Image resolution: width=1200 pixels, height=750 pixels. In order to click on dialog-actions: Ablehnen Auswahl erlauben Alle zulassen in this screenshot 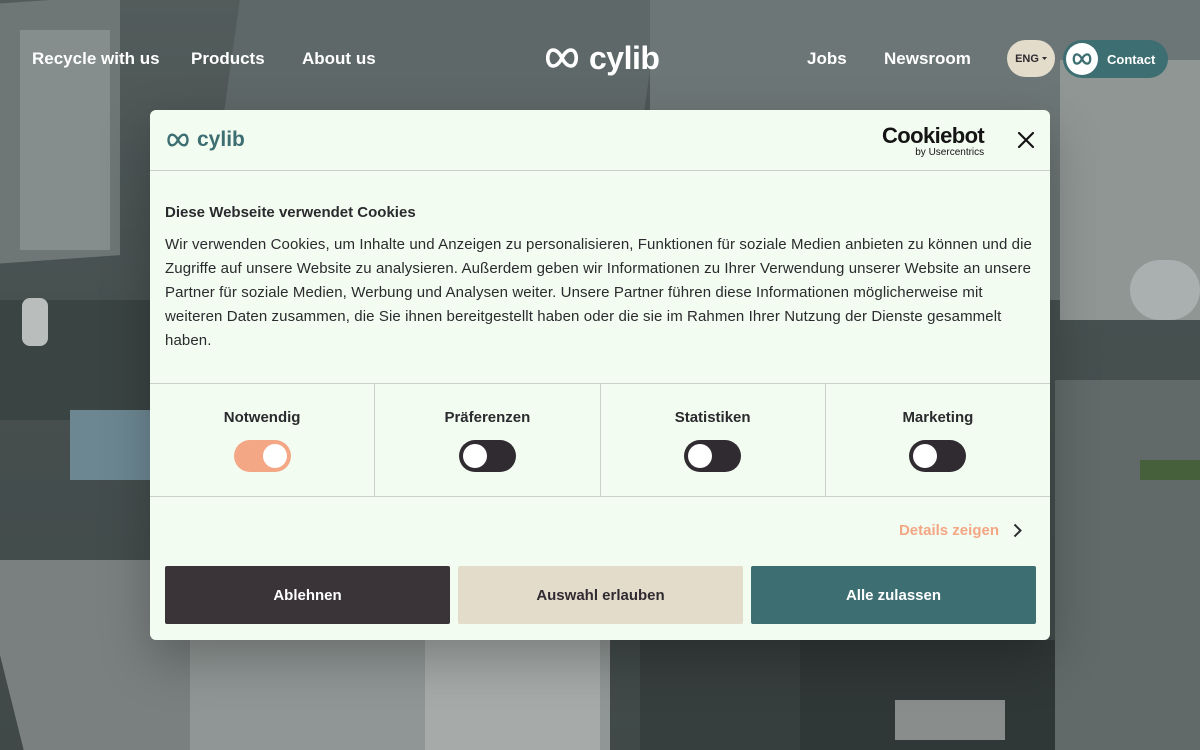, I will do `click(600, 595)`.